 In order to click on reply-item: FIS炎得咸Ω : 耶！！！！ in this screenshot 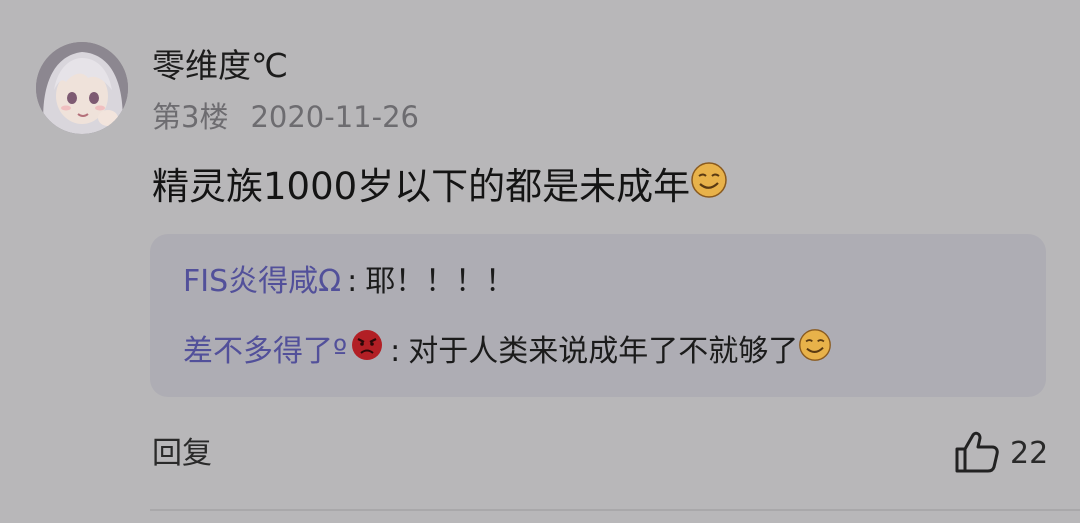, I will do `click(349, 282)`.